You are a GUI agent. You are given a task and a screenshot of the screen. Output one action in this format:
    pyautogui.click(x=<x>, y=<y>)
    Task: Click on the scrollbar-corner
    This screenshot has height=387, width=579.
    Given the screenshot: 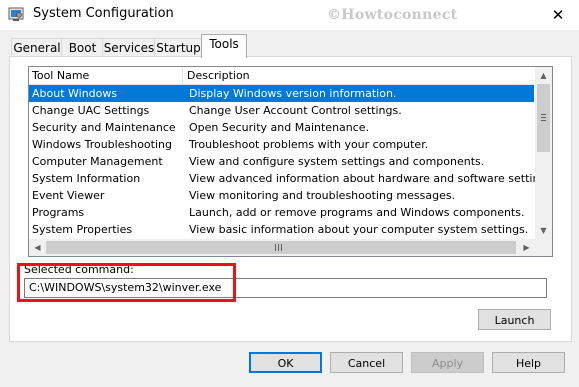 What is the action you would take?
    pyautogui.click(x=543, y=247)
    